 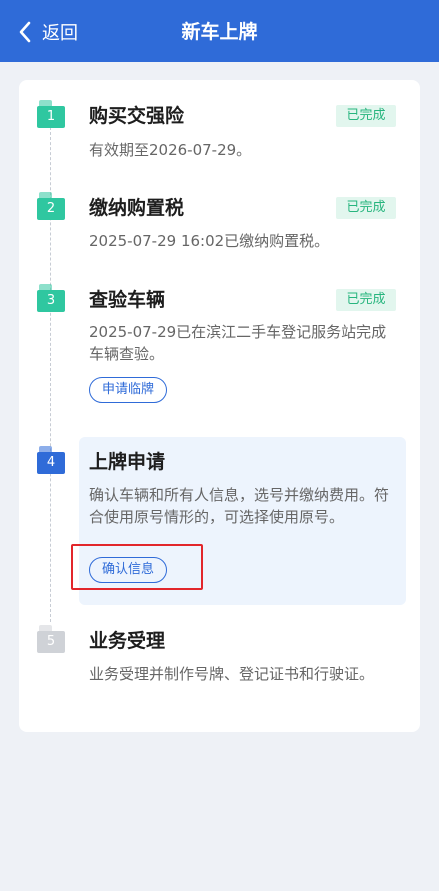 I want to click on step-number-badge: 2, so click(x=51, y=206).